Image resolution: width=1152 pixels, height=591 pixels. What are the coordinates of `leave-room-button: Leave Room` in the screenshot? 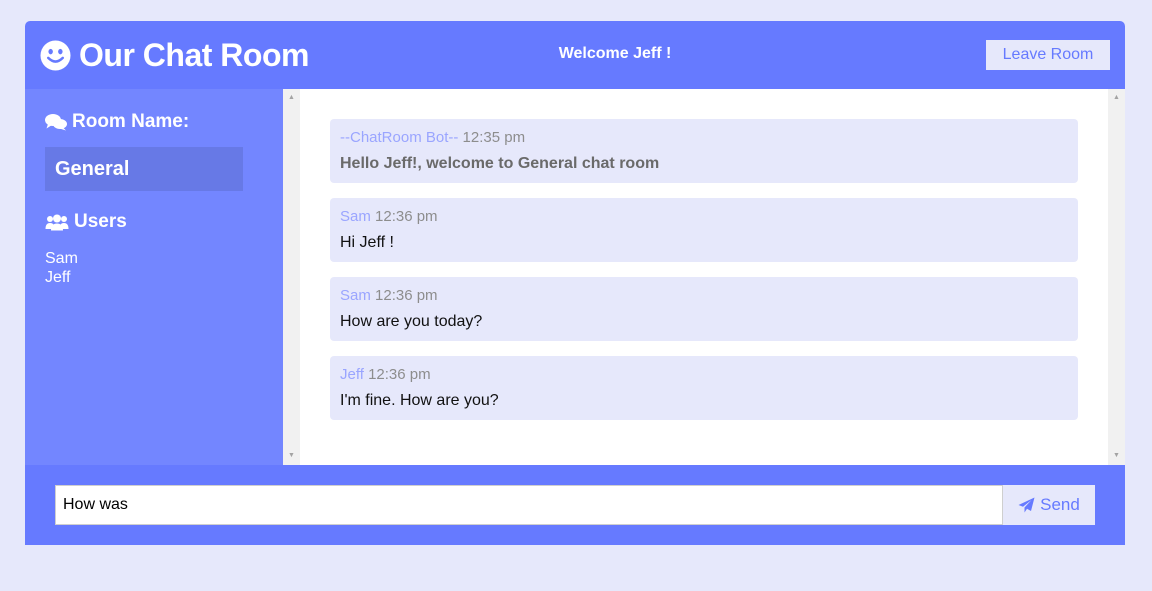 It's located at (1048, 55).